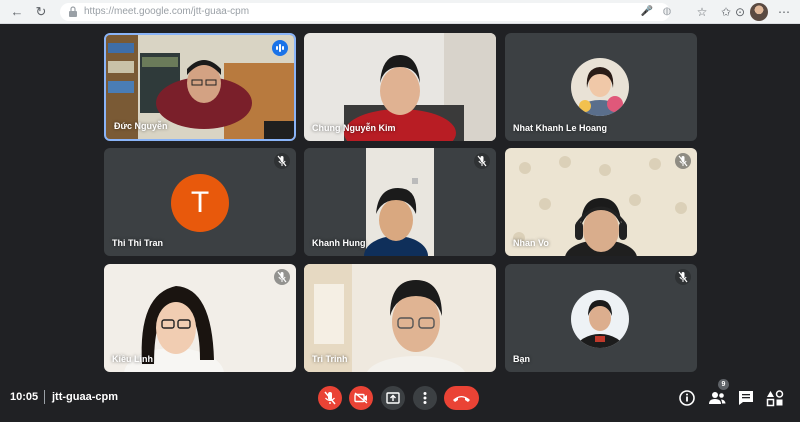 This screenshot has width=800, height=422. I want to click on participant-name: Đức Nguyễn, so click(141, 126).